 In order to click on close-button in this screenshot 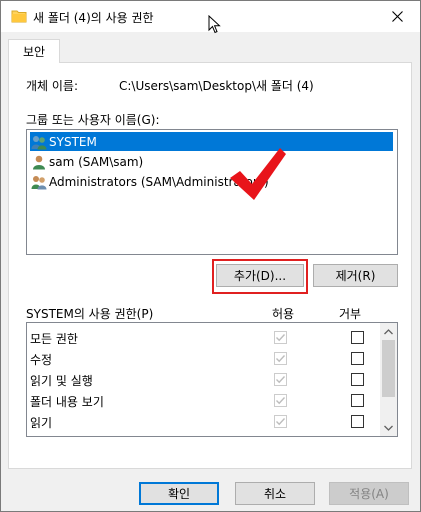, I will do `click(397, 16)`.